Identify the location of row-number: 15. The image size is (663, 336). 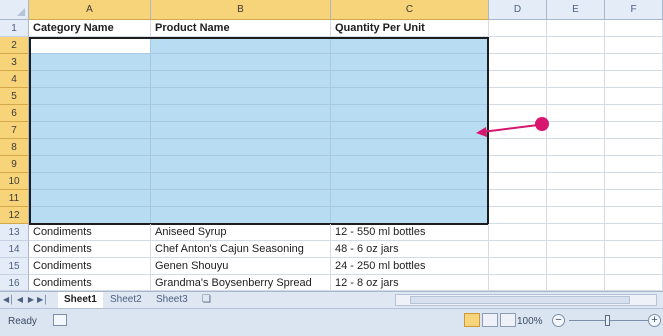
(14, 266).